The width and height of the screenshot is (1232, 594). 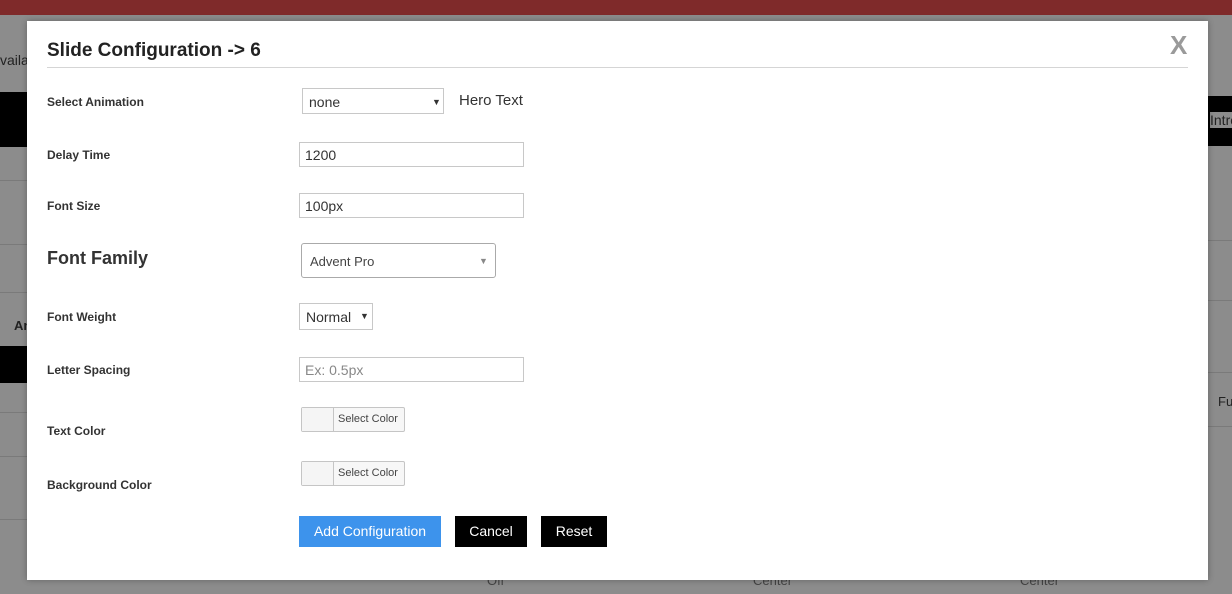 I want to click on font-weight-select: Normal ▼, so click(x=336, y=316).